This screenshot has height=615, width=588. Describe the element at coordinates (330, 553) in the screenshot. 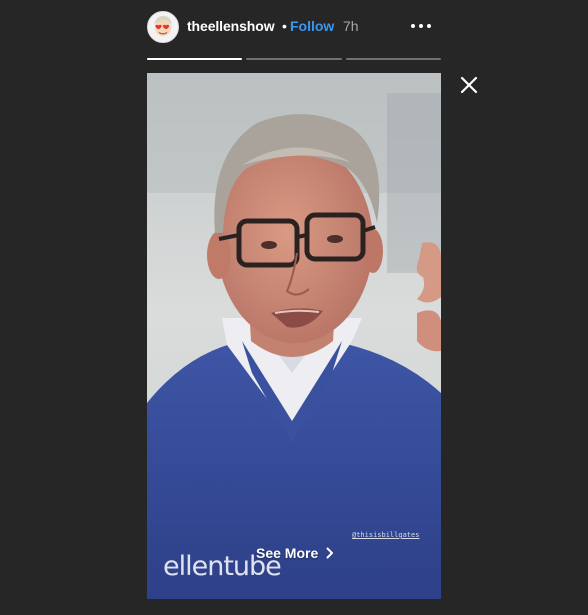

I see `chevron-right-icon` at that location.